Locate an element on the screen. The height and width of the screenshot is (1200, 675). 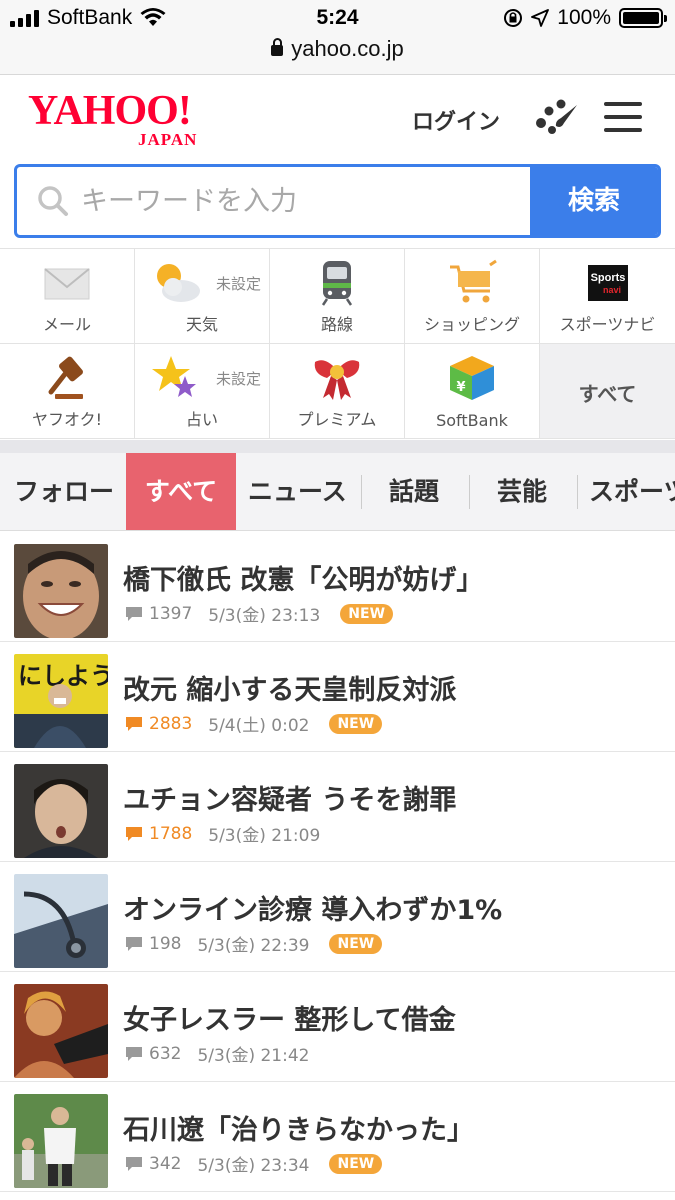
news-item: 石川遼「治りきらなかった」 342 5/3(金) 23:34 NEW is located at coordinates (337, 1137).